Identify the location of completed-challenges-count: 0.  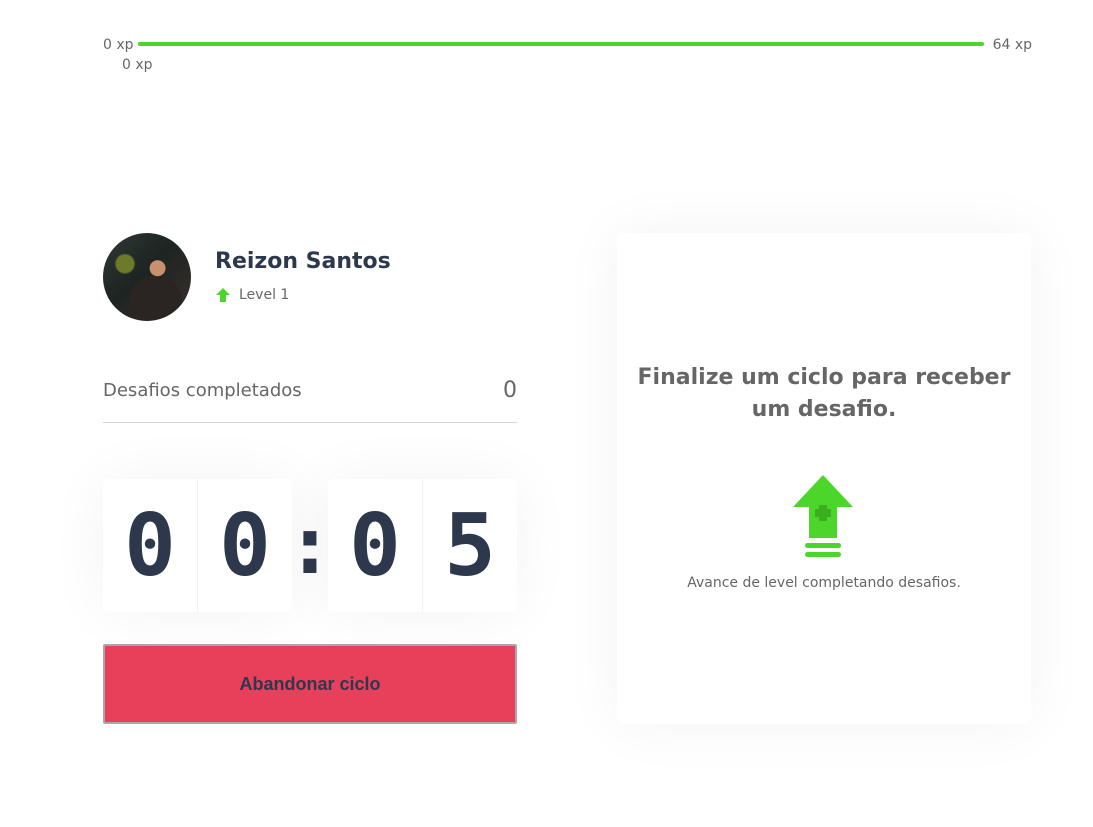
(510, 390).